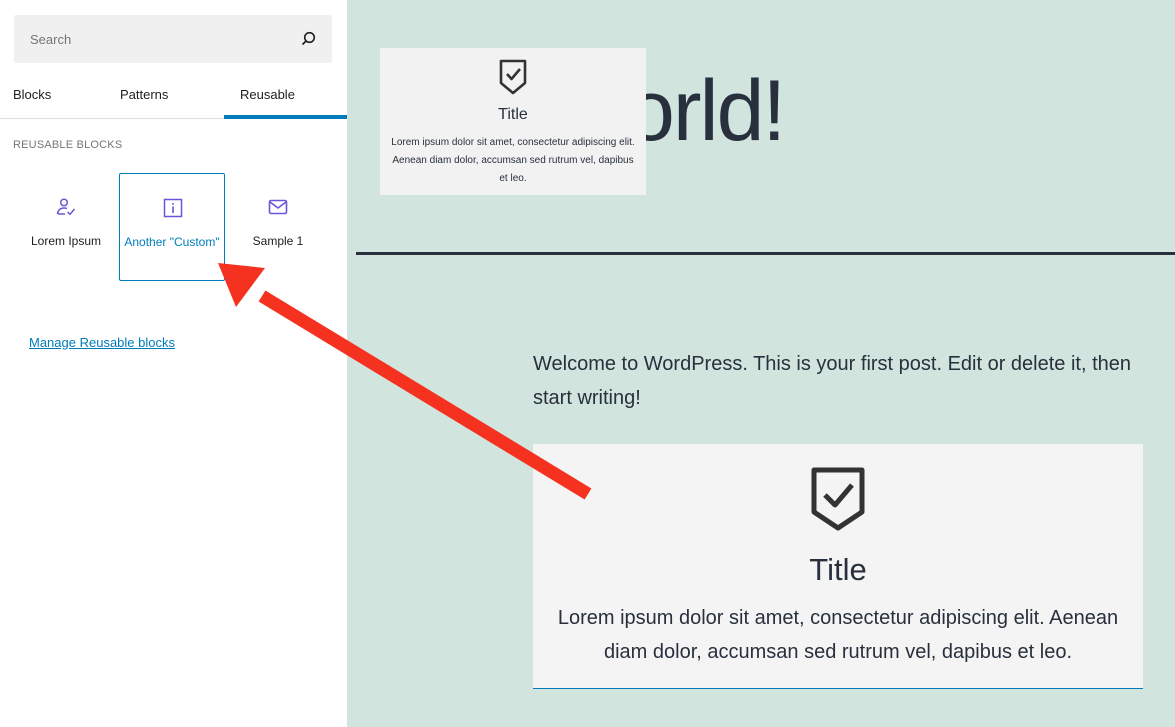 This screenshot has height=727, width=1175. What do you see at coordinates (285, 95) in the screenshot?
I see `tab-reusable: Reusable` at bounding box center [285, 95].